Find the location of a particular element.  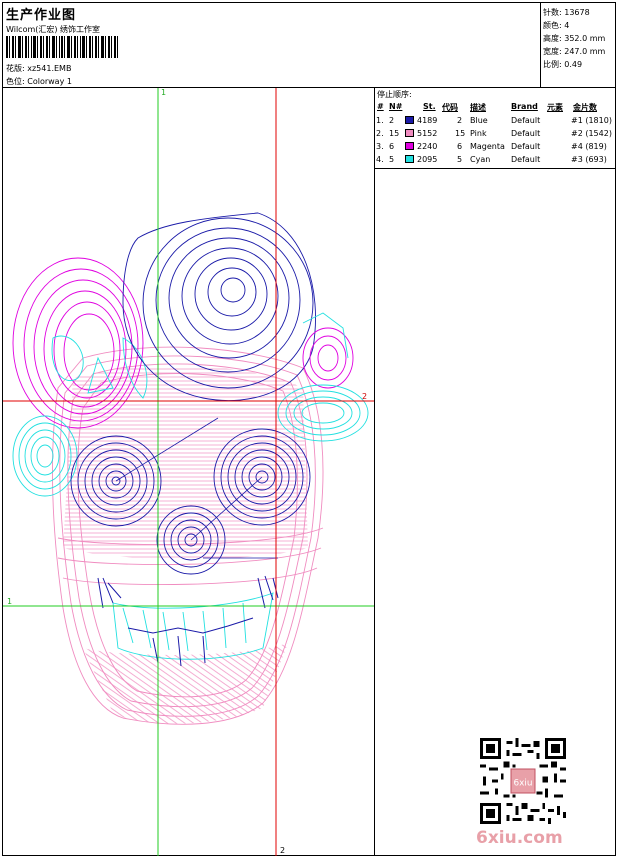

panel-divider is located at coordinates (374, 472).